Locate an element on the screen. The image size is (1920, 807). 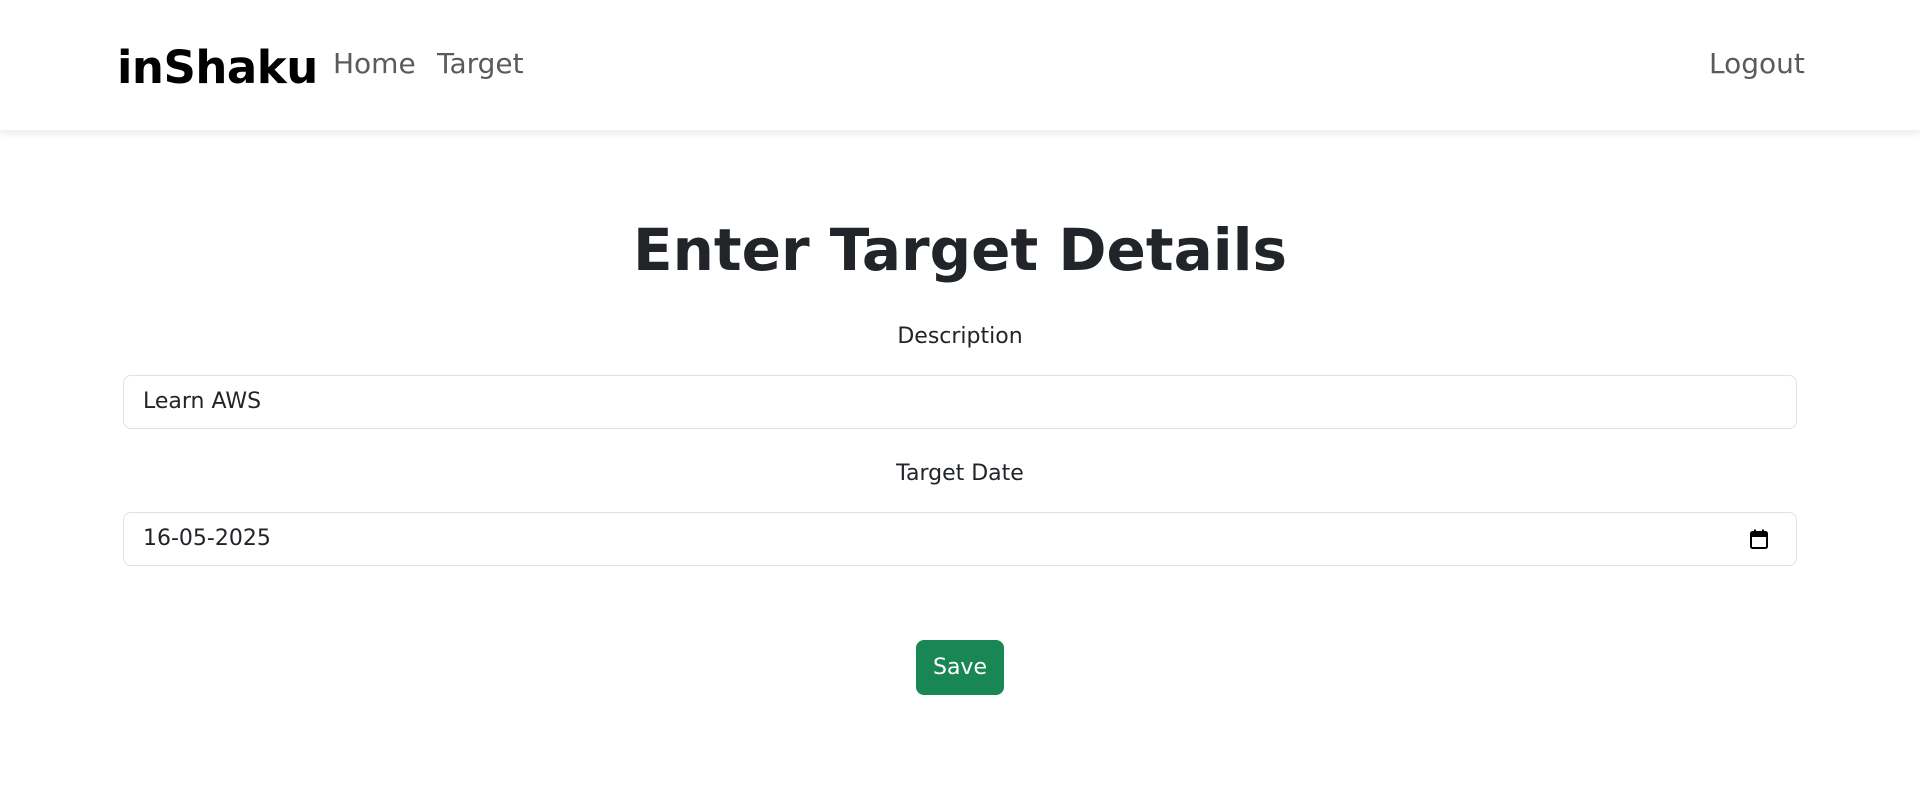
nav-link-home: Home is located at coordinates (374, 64).